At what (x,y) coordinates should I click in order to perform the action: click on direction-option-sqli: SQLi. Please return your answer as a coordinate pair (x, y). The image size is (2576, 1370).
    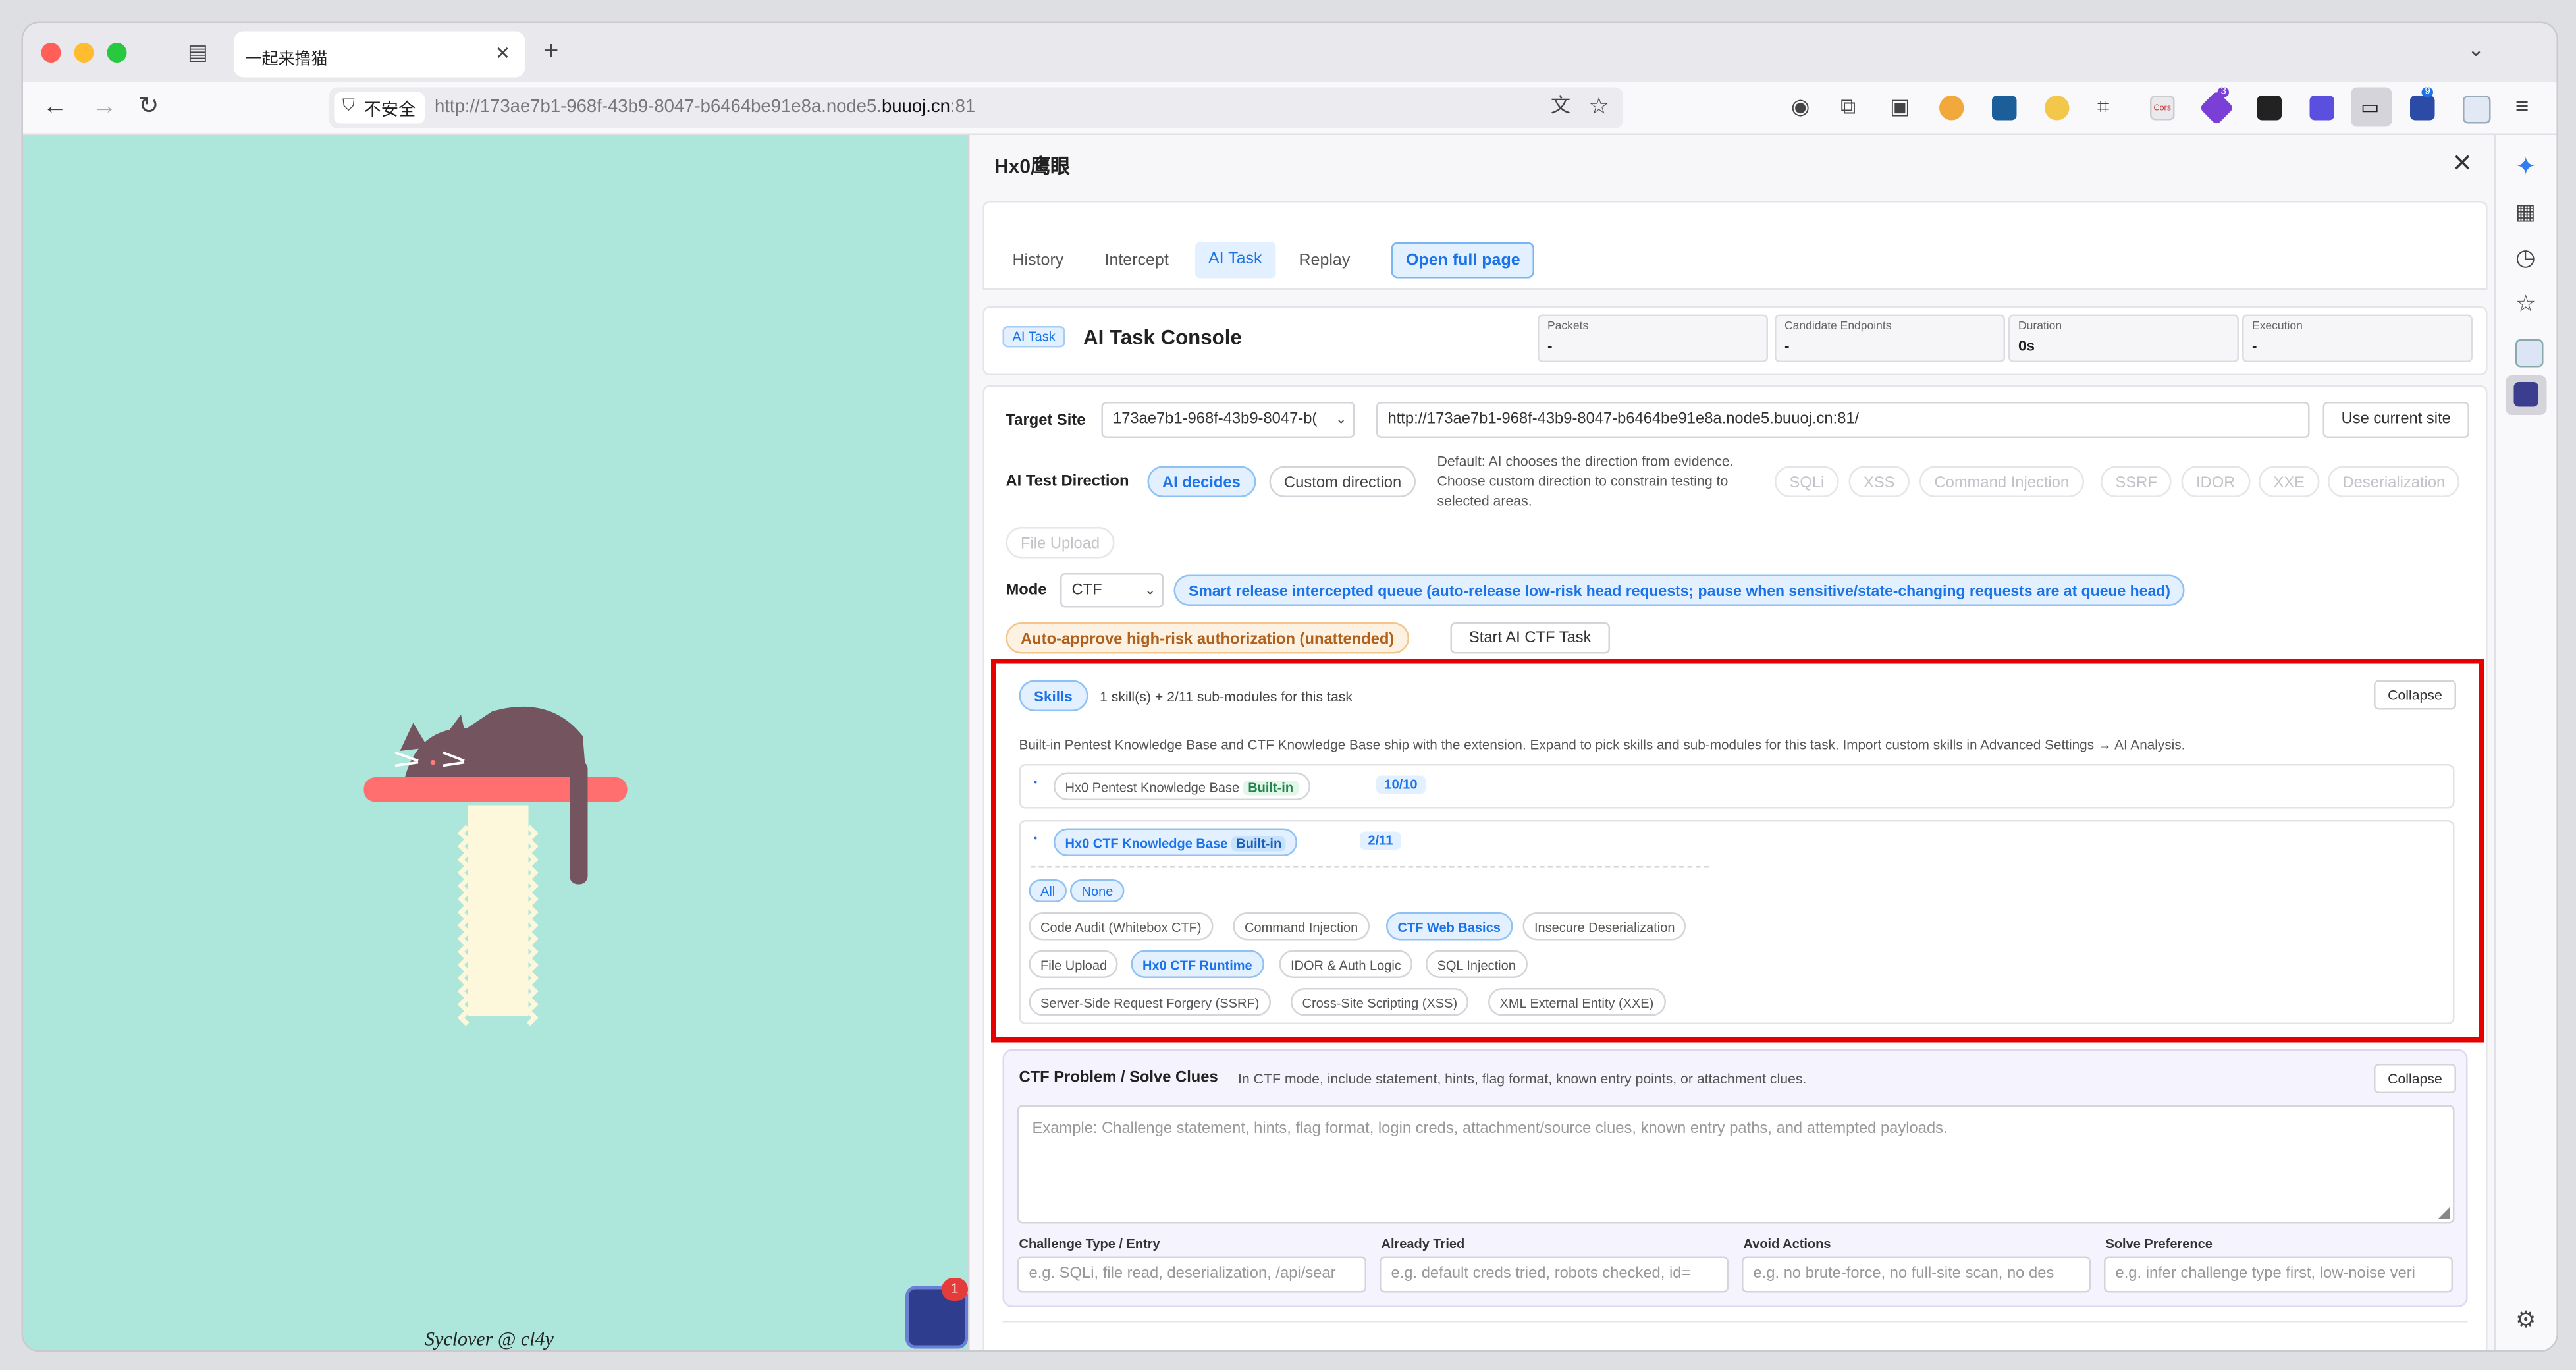
    Looking at the image, I should click on (1807, 481).